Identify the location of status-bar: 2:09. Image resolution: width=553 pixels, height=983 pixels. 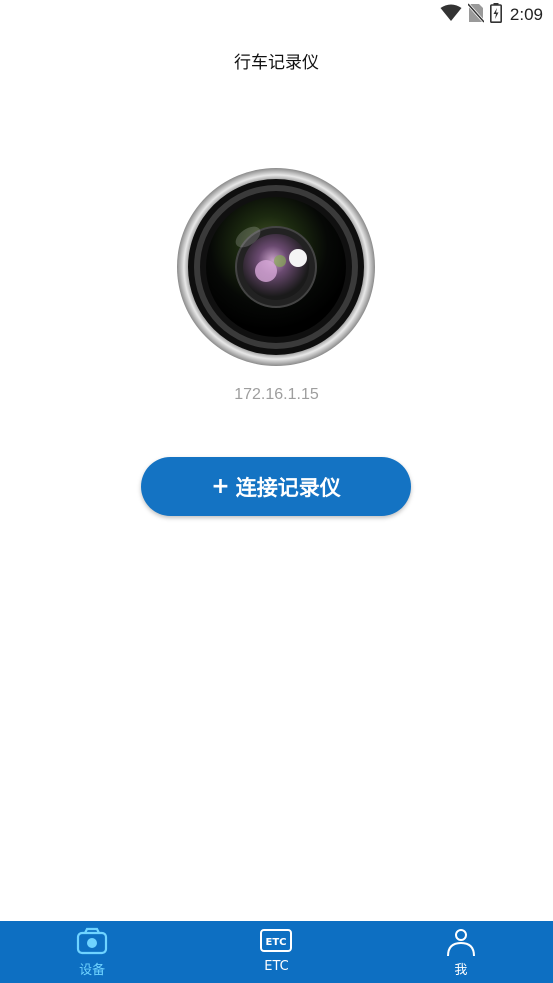
(276, 16).